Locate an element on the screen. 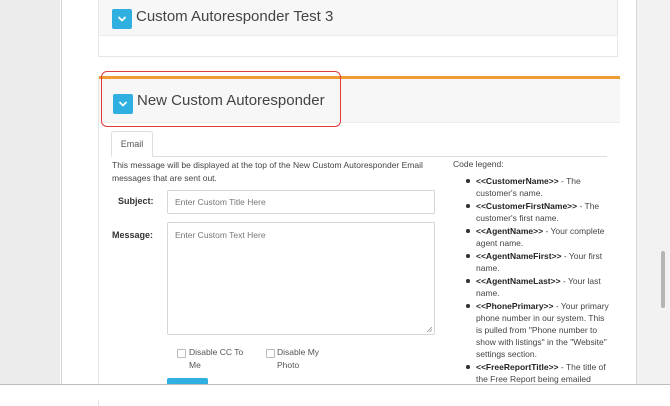 The width and height of the screenshot is (670, 406). page-left-margin is located at coordinates (30, 200).